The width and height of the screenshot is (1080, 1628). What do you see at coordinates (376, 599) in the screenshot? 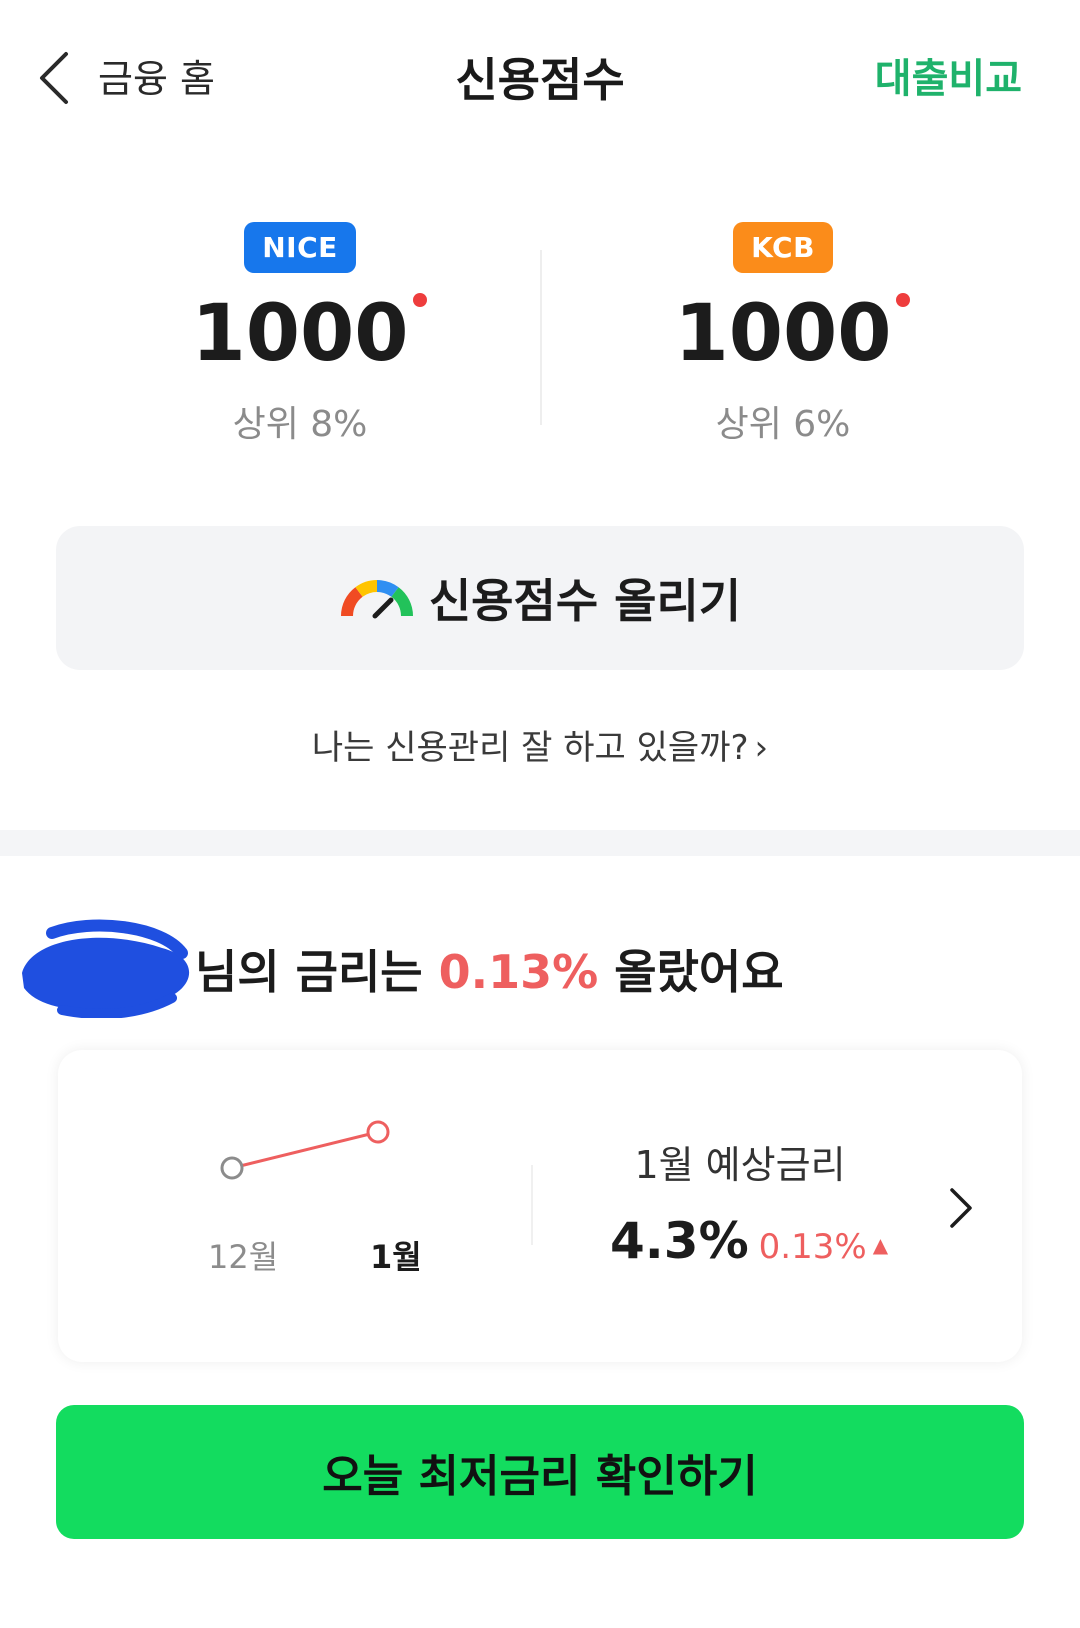
I see `gauge-icon` at bounding box center [376, 599].